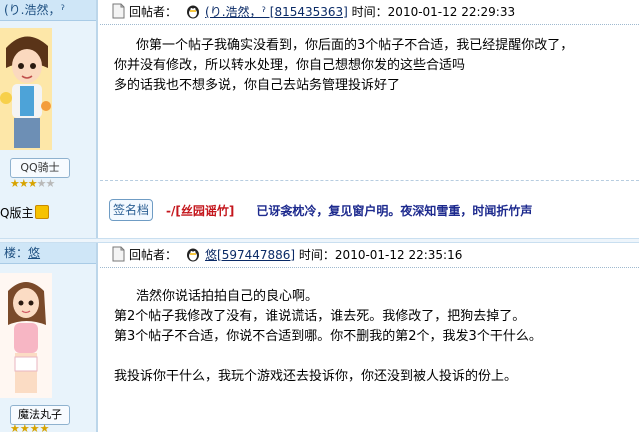  I want to click on content-line: 你第一个帖子我确实没看到，你后面的3个帖子不合适，我已经提醒你改了，, so click(355, 45).